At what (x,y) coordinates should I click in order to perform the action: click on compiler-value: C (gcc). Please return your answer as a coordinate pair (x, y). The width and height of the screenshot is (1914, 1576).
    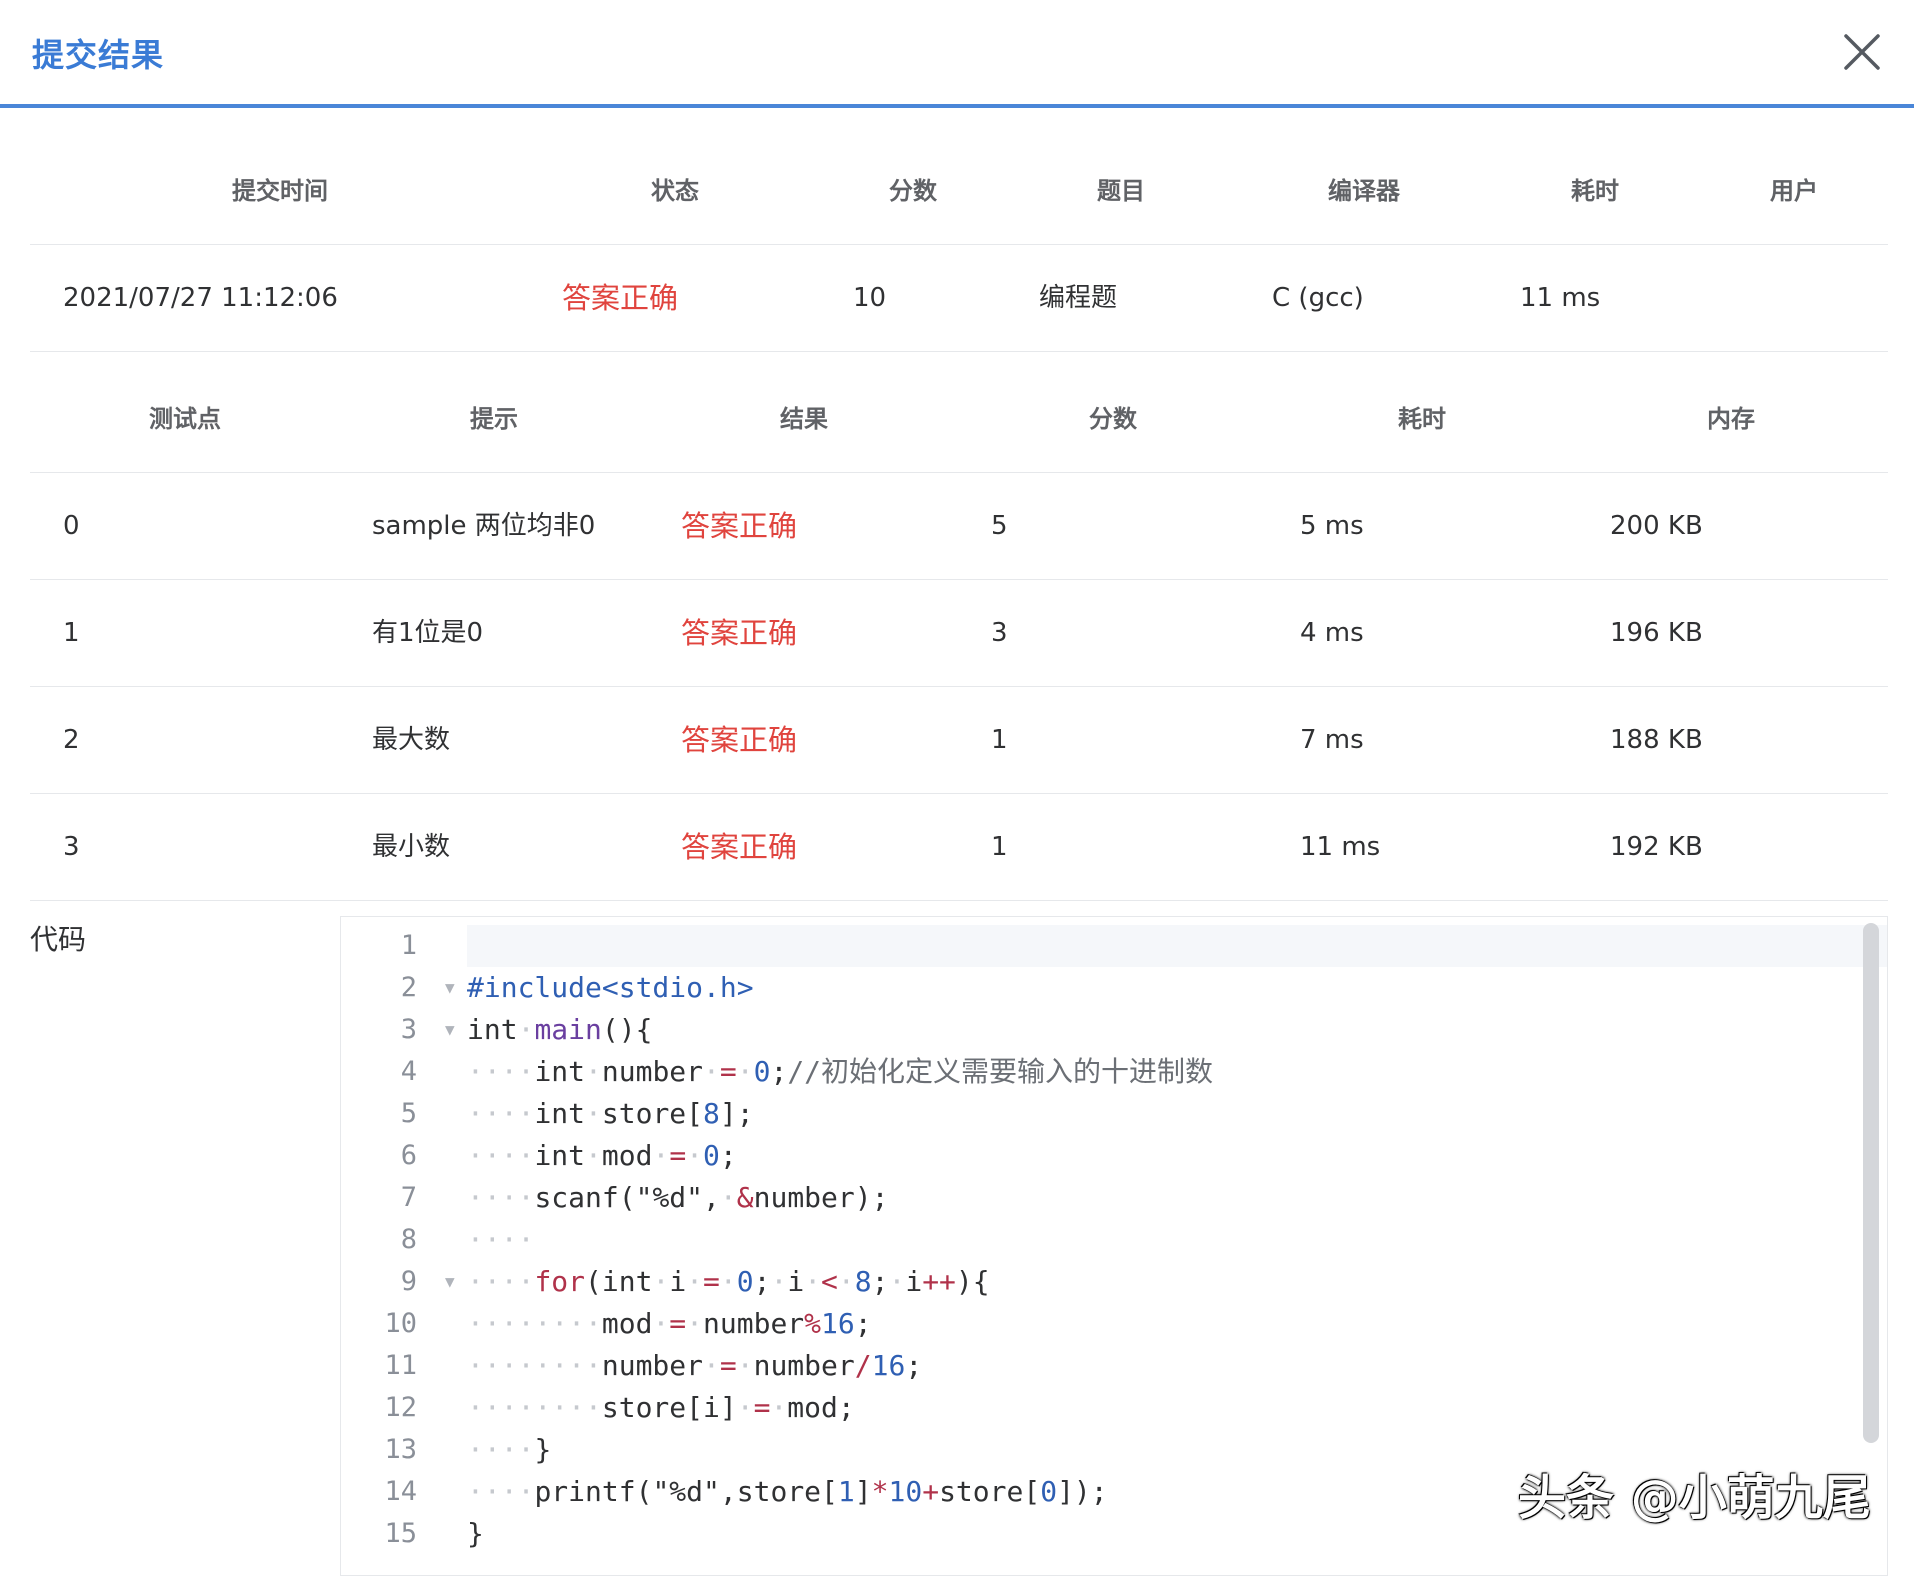
    Looking at the image, I should click on (1318, 298).